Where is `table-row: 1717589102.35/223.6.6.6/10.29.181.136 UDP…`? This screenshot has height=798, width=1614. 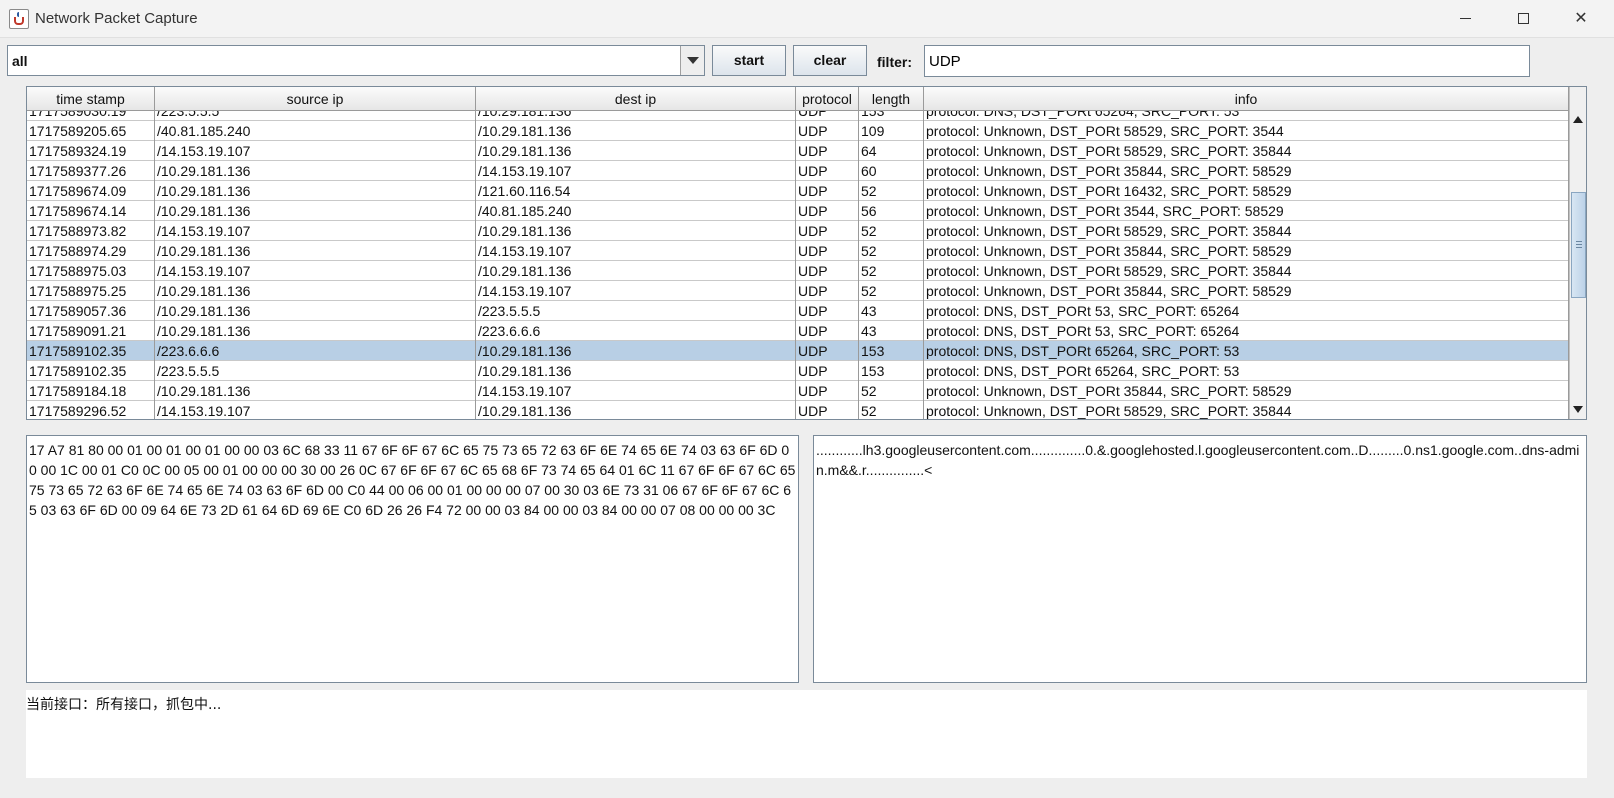
table-row: 1717589102.35/223.6.6.6/10.29.181.136 UDP… is located at coordinates (798, 351).